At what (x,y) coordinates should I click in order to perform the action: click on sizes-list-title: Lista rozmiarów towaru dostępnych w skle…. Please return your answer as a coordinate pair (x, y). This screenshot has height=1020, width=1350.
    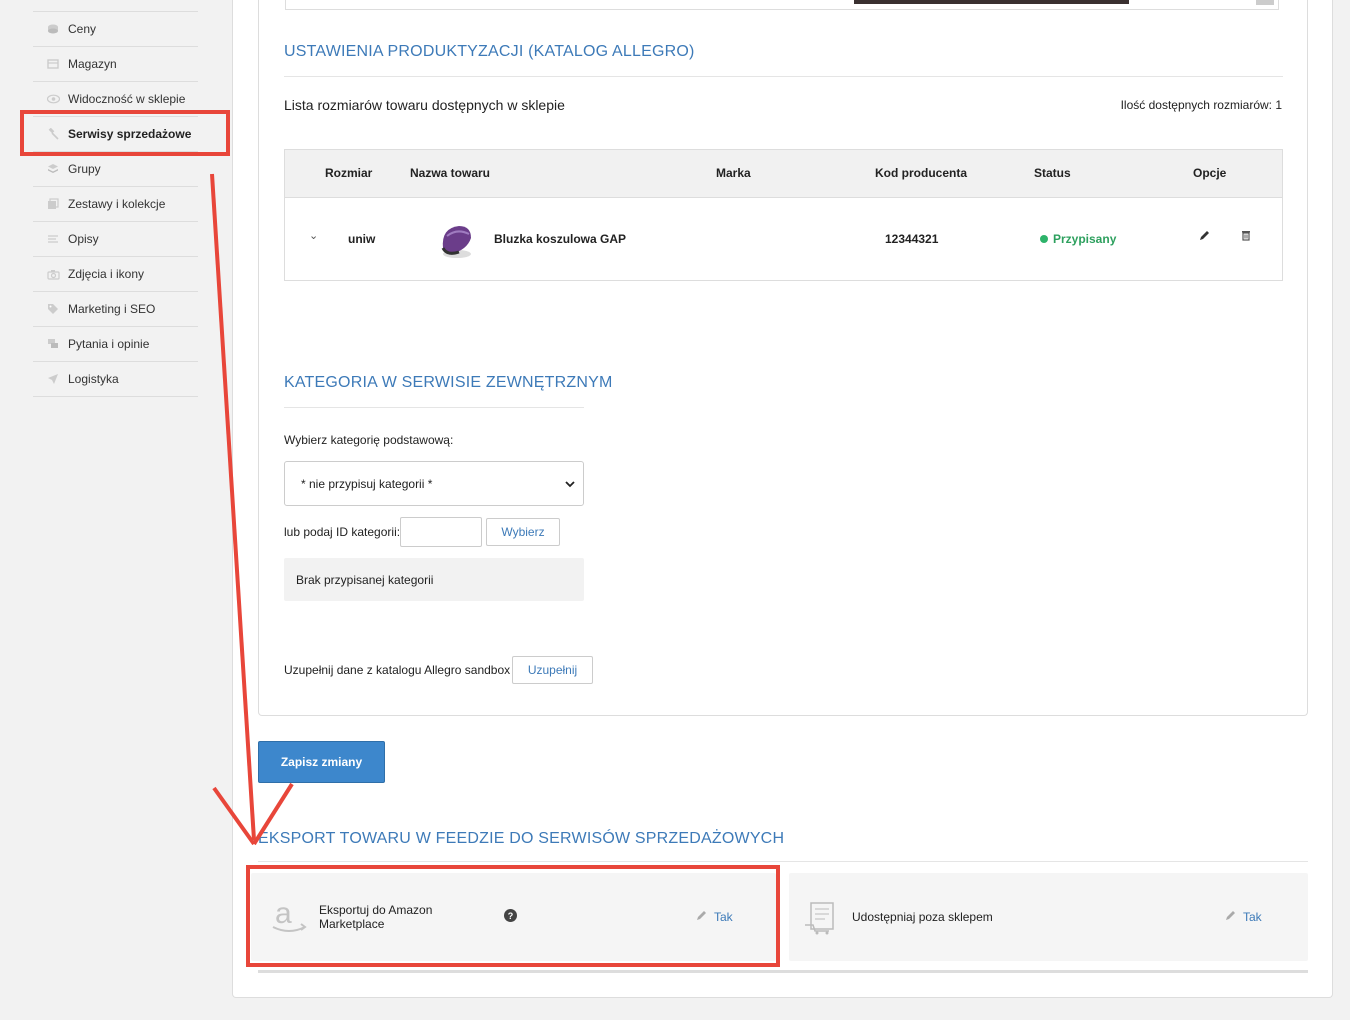
    Looking at the image, I should click on (424, 105).